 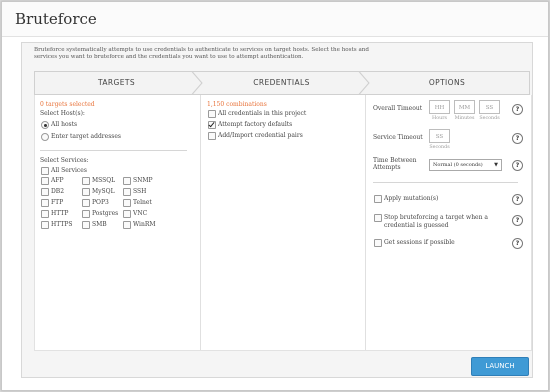 I want to click on service-checkbox-postgres, so click(x=86, y=214).